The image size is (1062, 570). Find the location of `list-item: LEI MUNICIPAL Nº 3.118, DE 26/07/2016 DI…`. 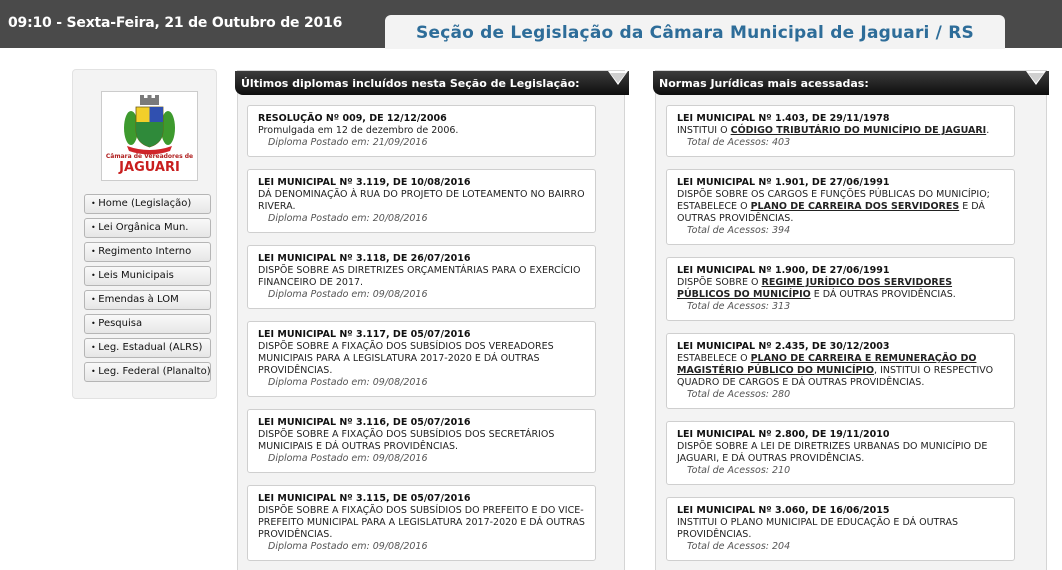

list-item: LEI MUNICIPAL Nº 3.118, DE 26/07/2016 DI… is located at coordinates (421, 277).